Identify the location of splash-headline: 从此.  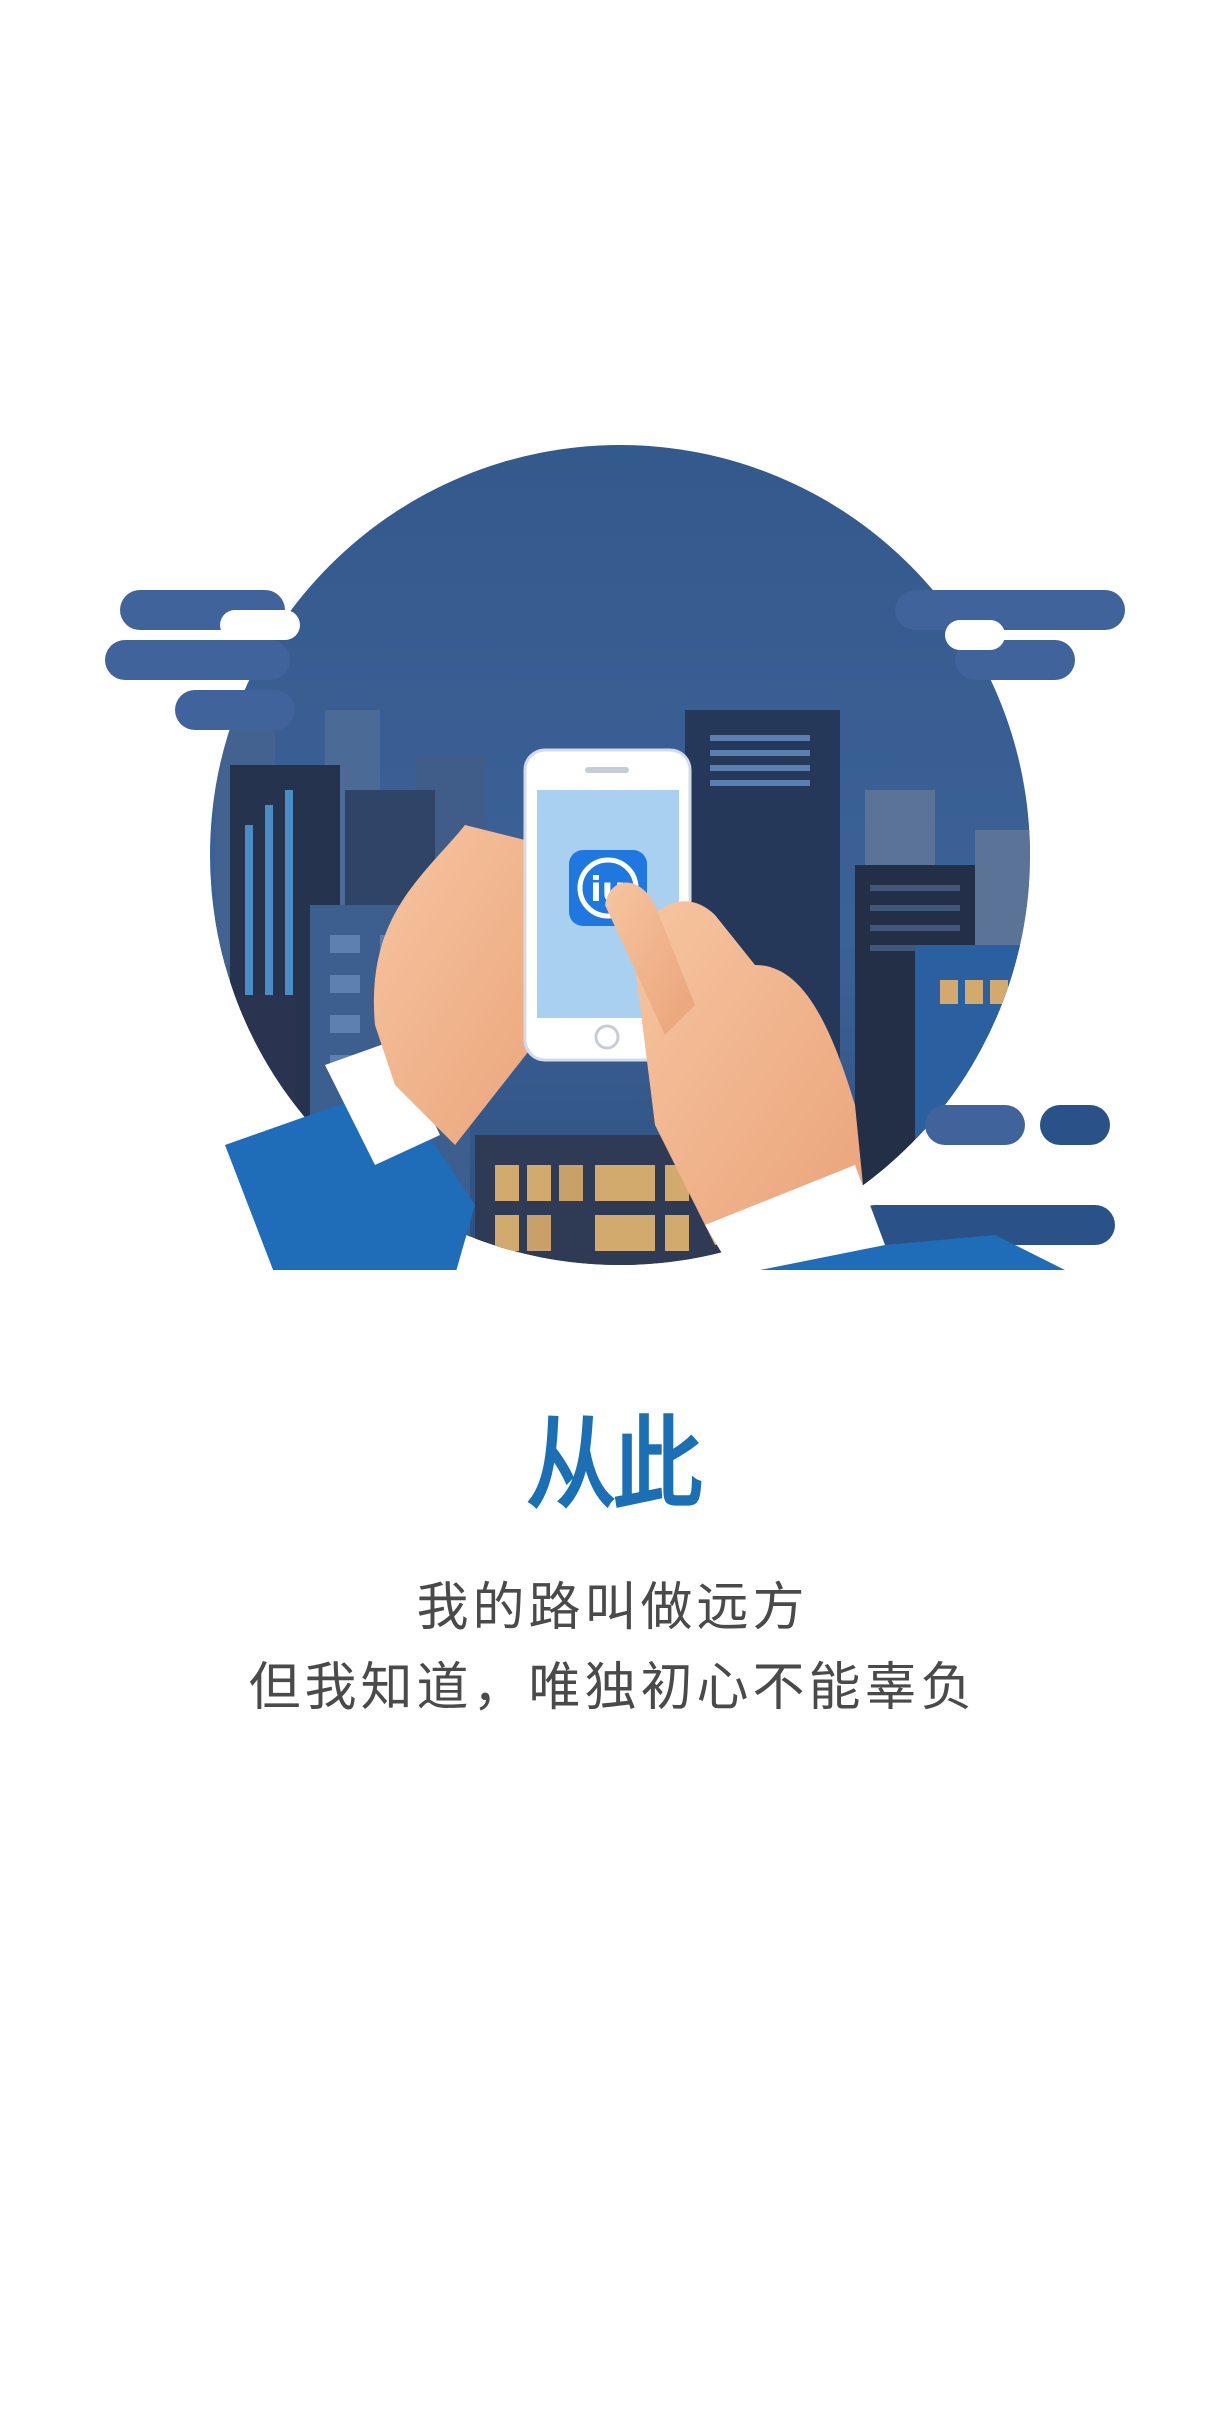
(614, 1464).